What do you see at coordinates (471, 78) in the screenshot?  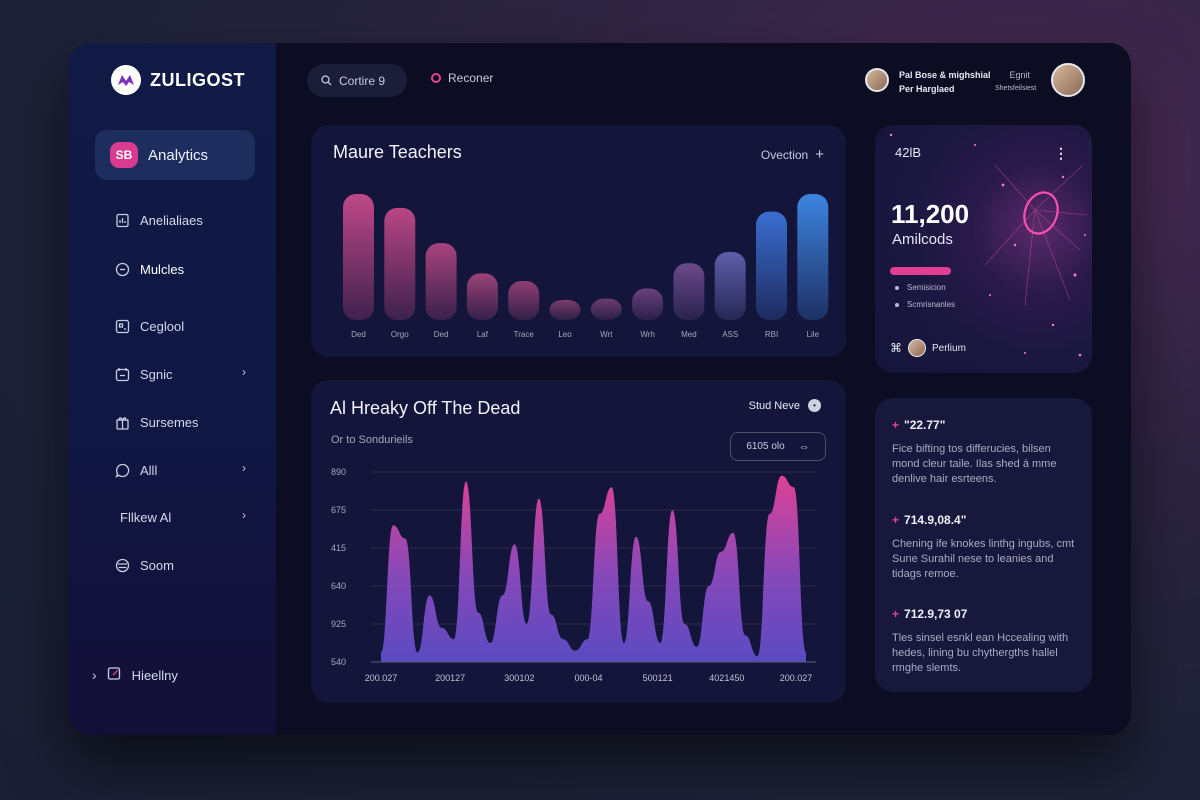 I see `reconer-label: Reconer` at bounding box center [471, 78].